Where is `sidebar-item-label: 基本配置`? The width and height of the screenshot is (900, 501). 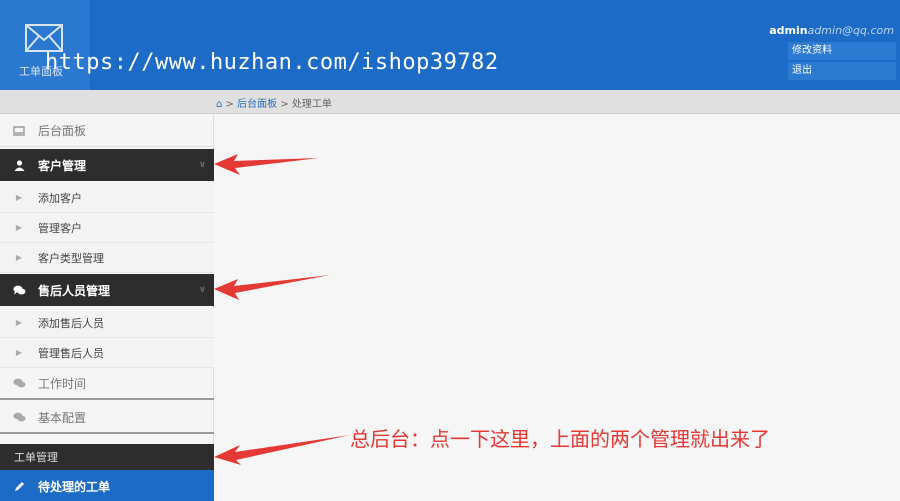 sidebar-item-label: 基本配置 is located at coordinates (62, 417).